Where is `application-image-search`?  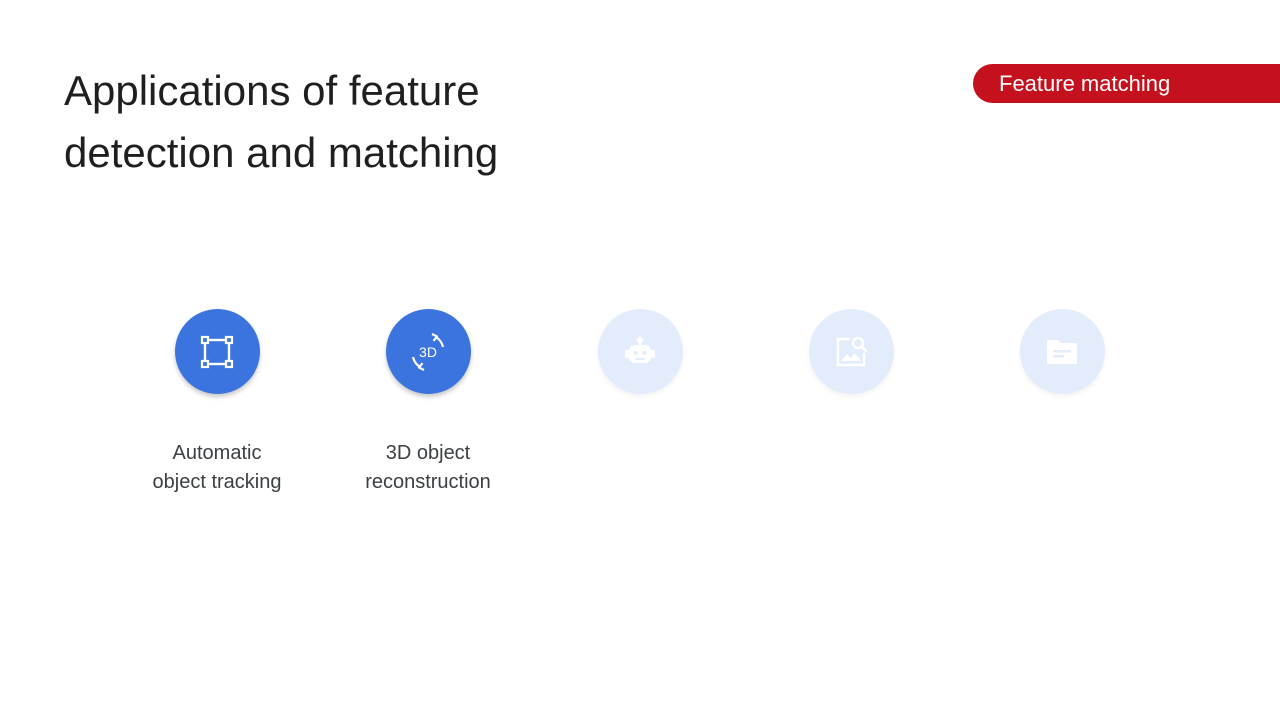 application-image-search is located at coordinates (851, 351).